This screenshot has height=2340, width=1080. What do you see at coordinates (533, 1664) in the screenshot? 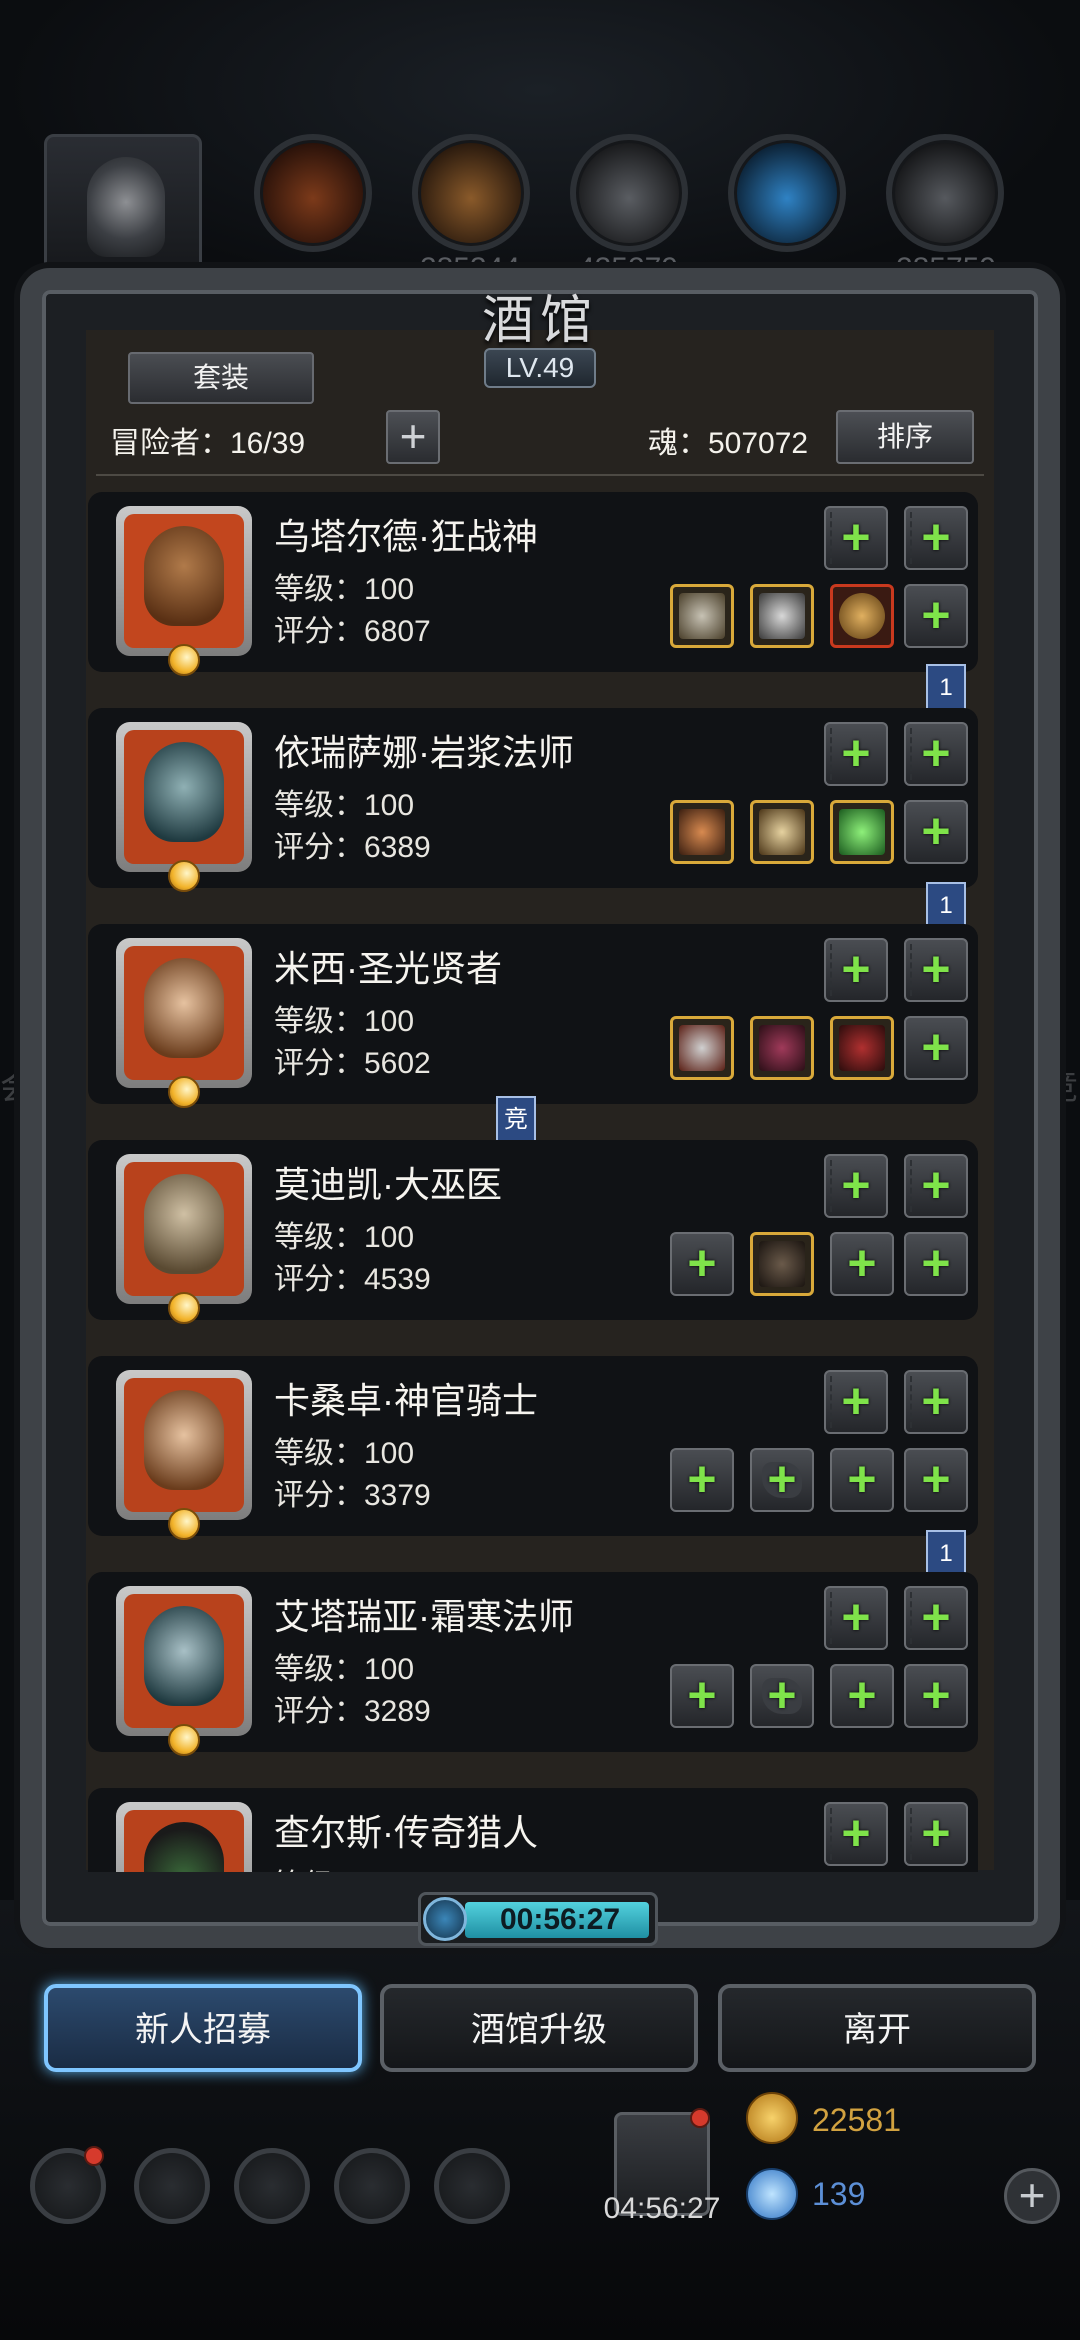
I see `hero-card: 艾塔瑞亚·霜寒法师 等级：100 评分：3289` at bounding box center [533, 1664].